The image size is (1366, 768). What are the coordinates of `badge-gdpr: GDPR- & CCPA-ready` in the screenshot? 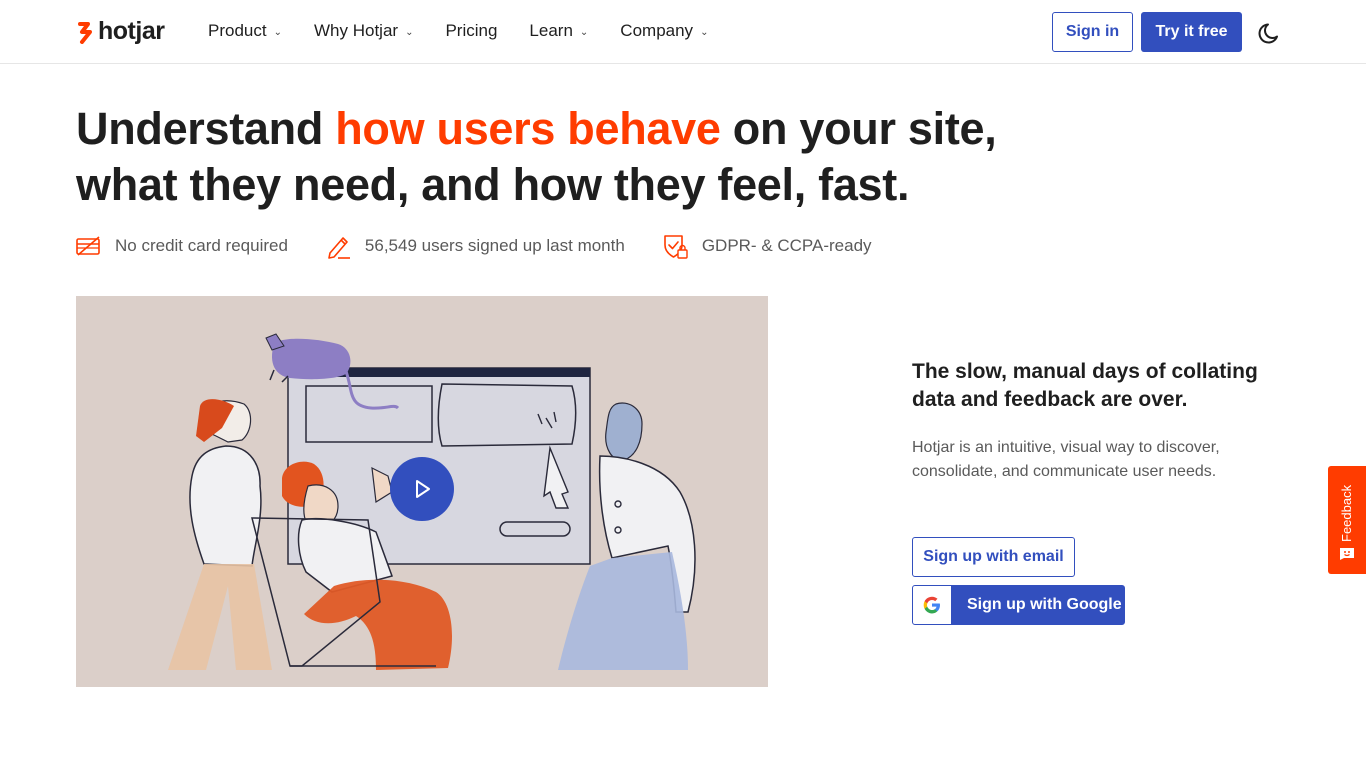 It's located at (767, 246).